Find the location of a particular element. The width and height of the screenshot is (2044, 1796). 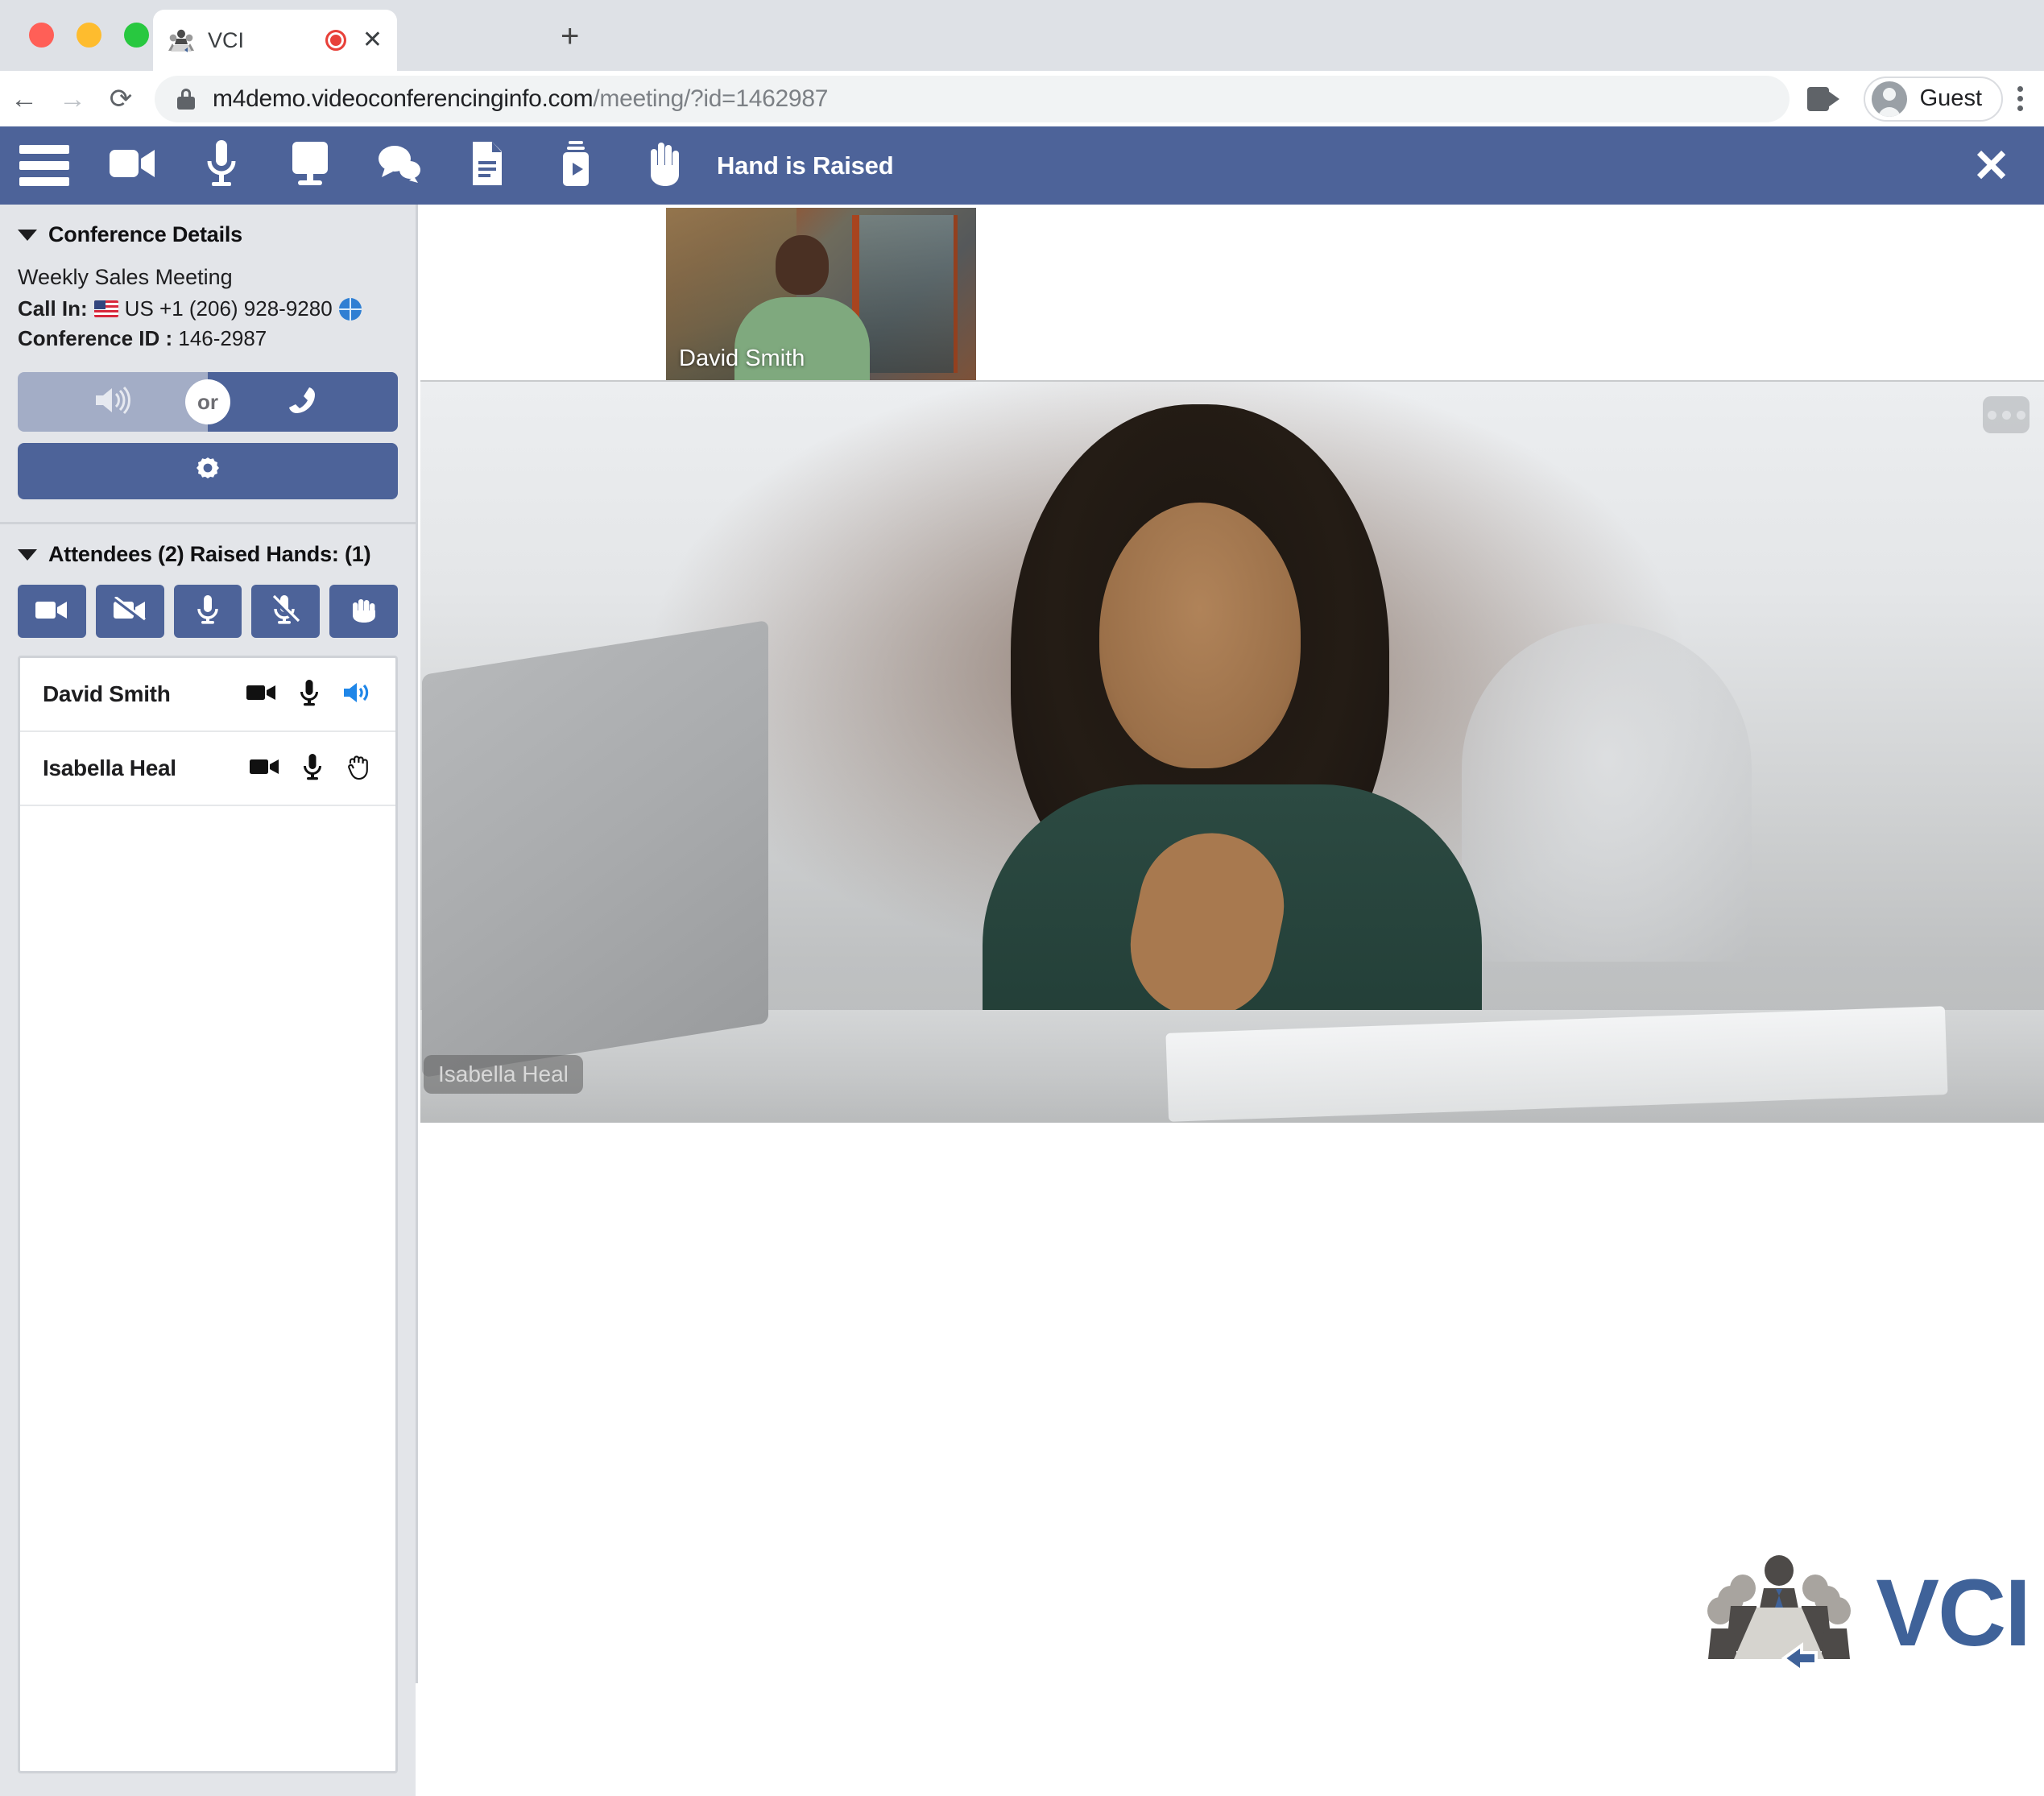

video-camera-icon is located at coordinates (133, 165).